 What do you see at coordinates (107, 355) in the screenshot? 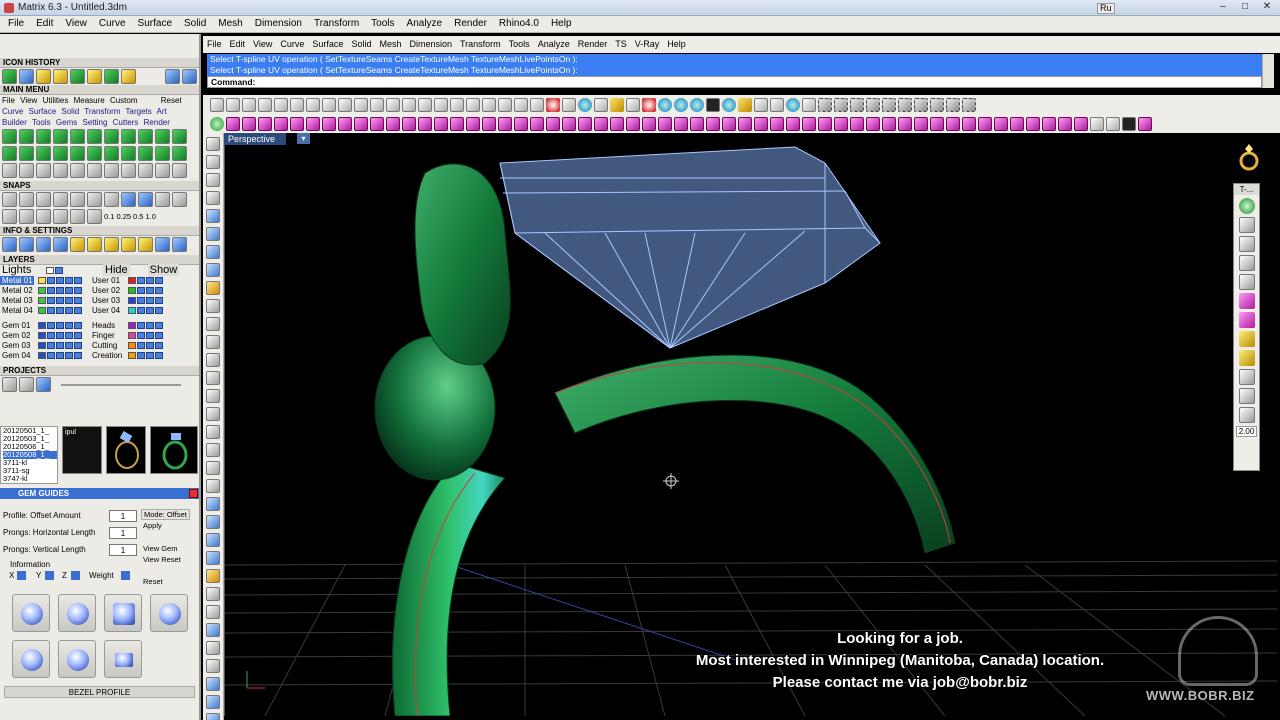
I see `layer-name: Creation` at bounding box center [107, 355].